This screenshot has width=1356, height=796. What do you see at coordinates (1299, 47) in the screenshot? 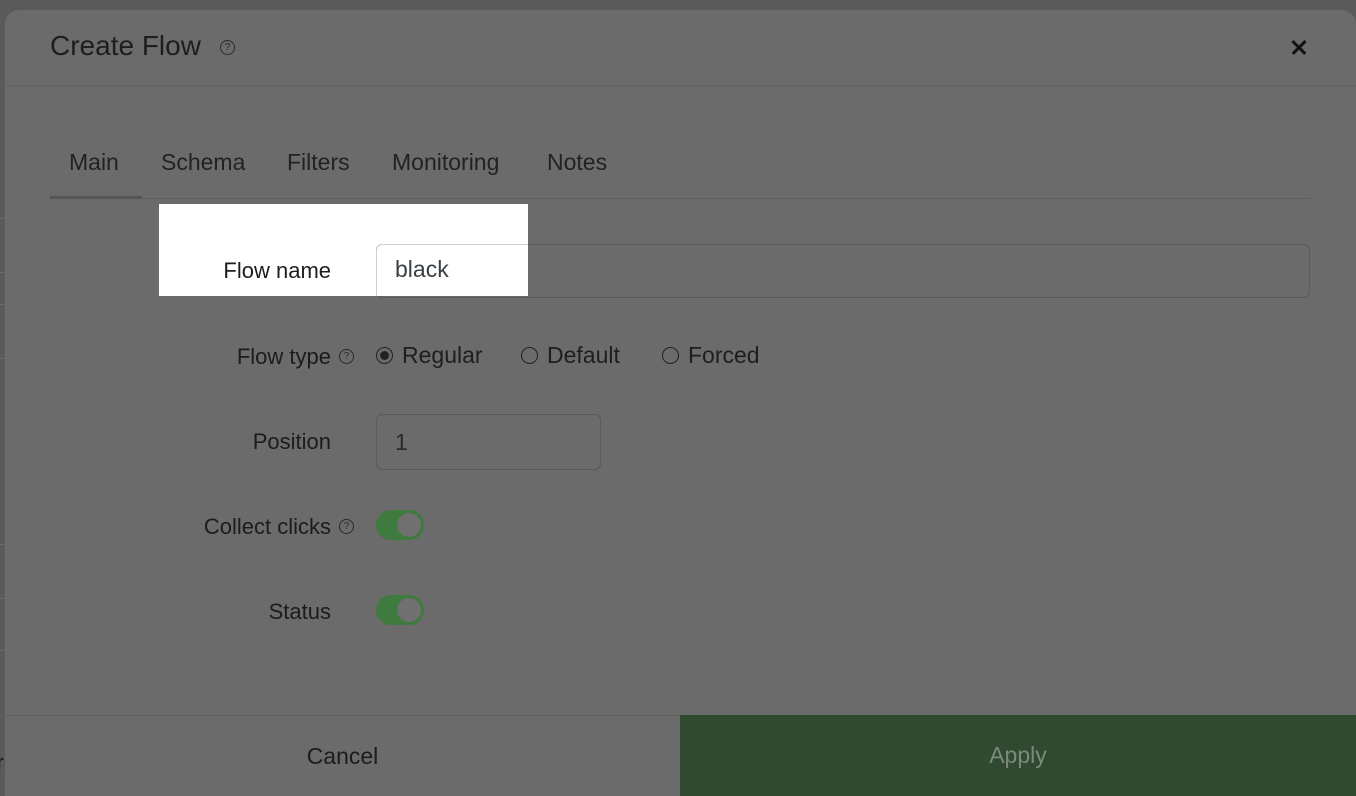
I see `close-icon` at bounding box center [1299, 47].